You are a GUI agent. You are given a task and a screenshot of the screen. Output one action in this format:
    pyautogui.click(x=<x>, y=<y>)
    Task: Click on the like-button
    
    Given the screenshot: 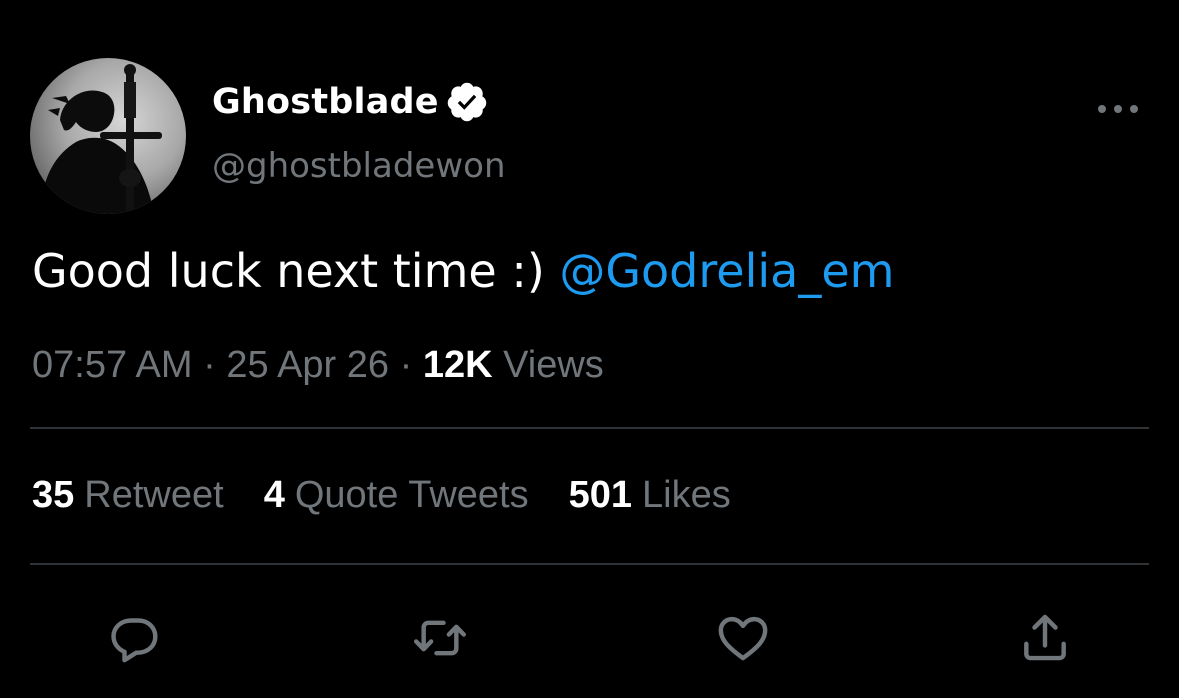 What is the action you would take?
    pyautogui.click(x=743, y=638)
    